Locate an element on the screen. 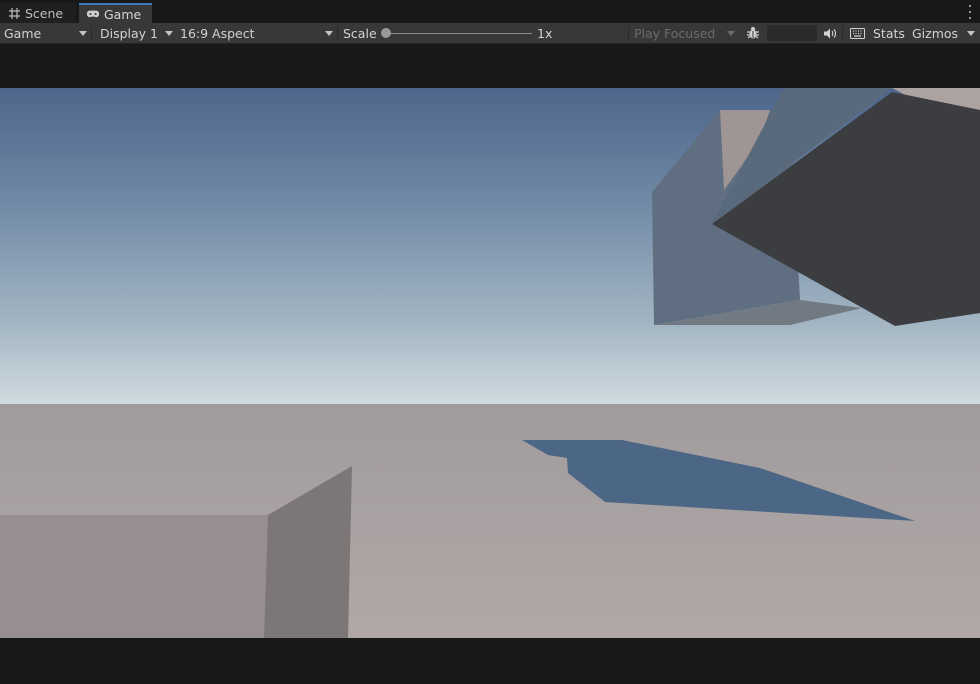 The image size is (980, 684). tab-scene: Scene is located at coordinates (38, 13).